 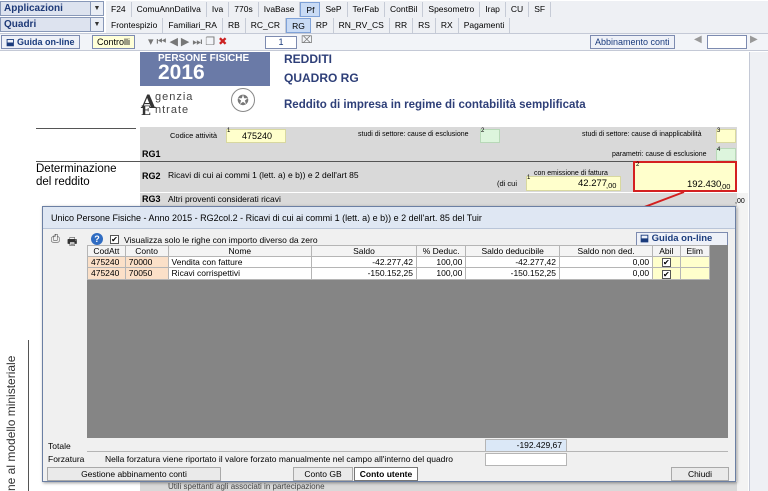 I want to click on tab-rb: RB, so click(x=234, y=25).